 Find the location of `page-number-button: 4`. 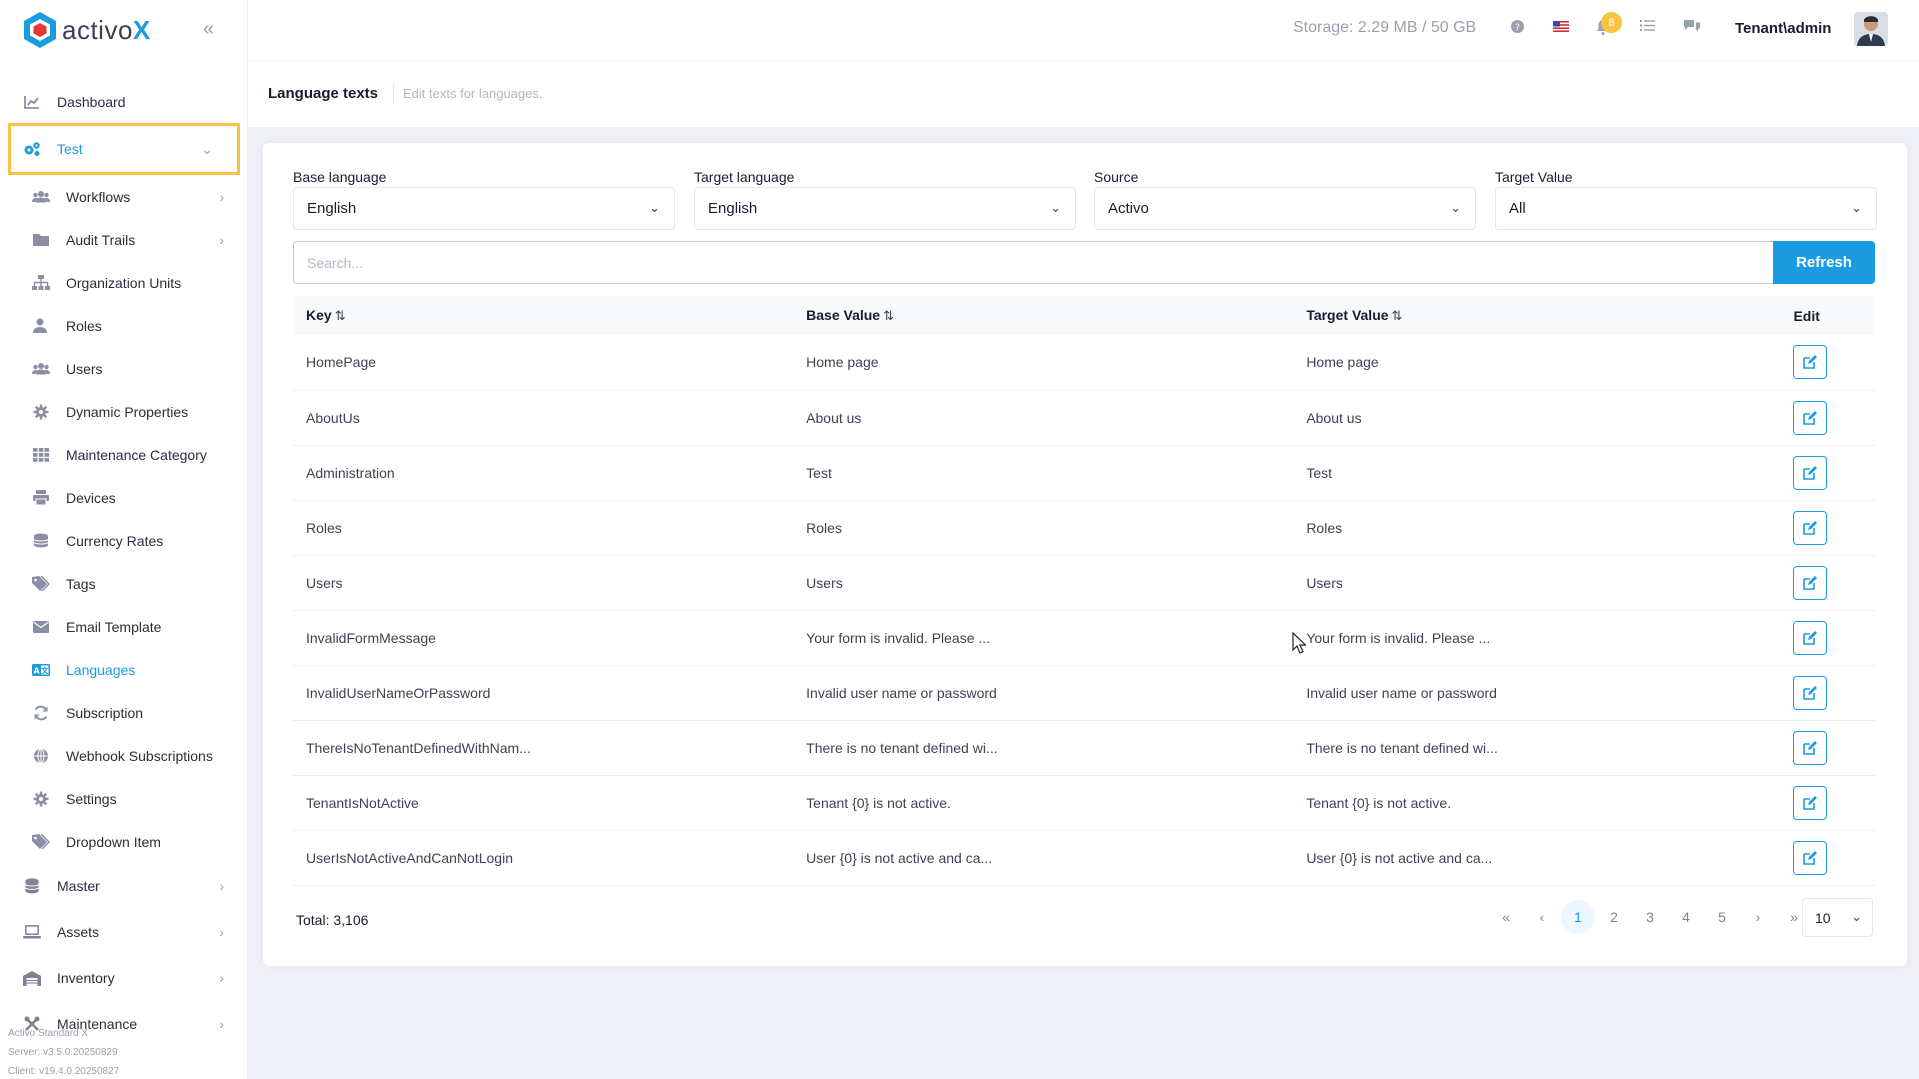

page-number-button: 4 is located at coordinates (1686, 917).